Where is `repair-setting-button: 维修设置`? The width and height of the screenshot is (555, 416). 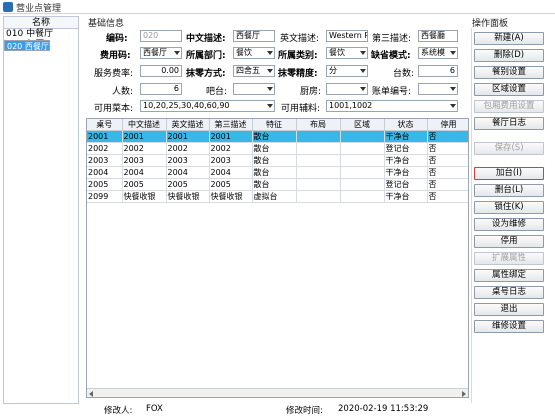
repair-setting-button: 维修设置 is located at coordinates (509, 326).